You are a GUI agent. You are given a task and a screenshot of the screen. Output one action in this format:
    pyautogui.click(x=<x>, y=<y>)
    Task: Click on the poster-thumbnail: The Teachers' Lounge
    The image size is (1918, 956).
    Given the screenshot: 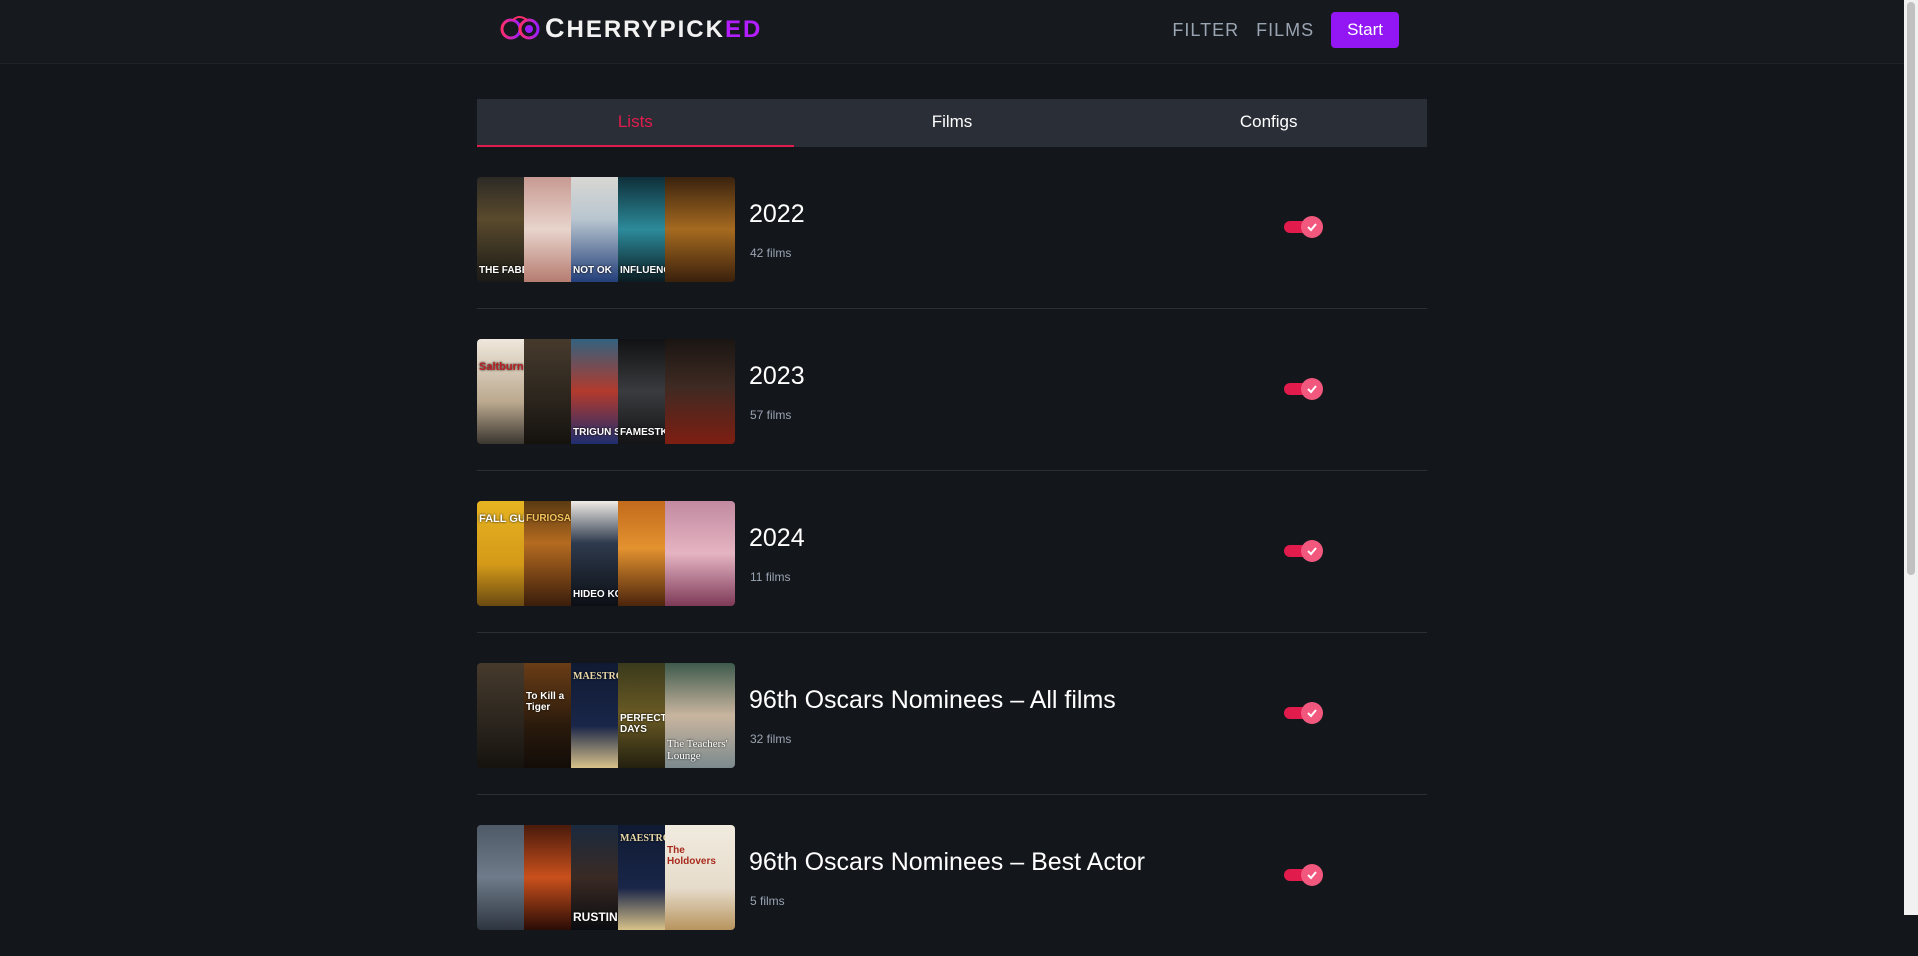 What is the action you would take?
    pyautogui.click(x=700, y=715)
    